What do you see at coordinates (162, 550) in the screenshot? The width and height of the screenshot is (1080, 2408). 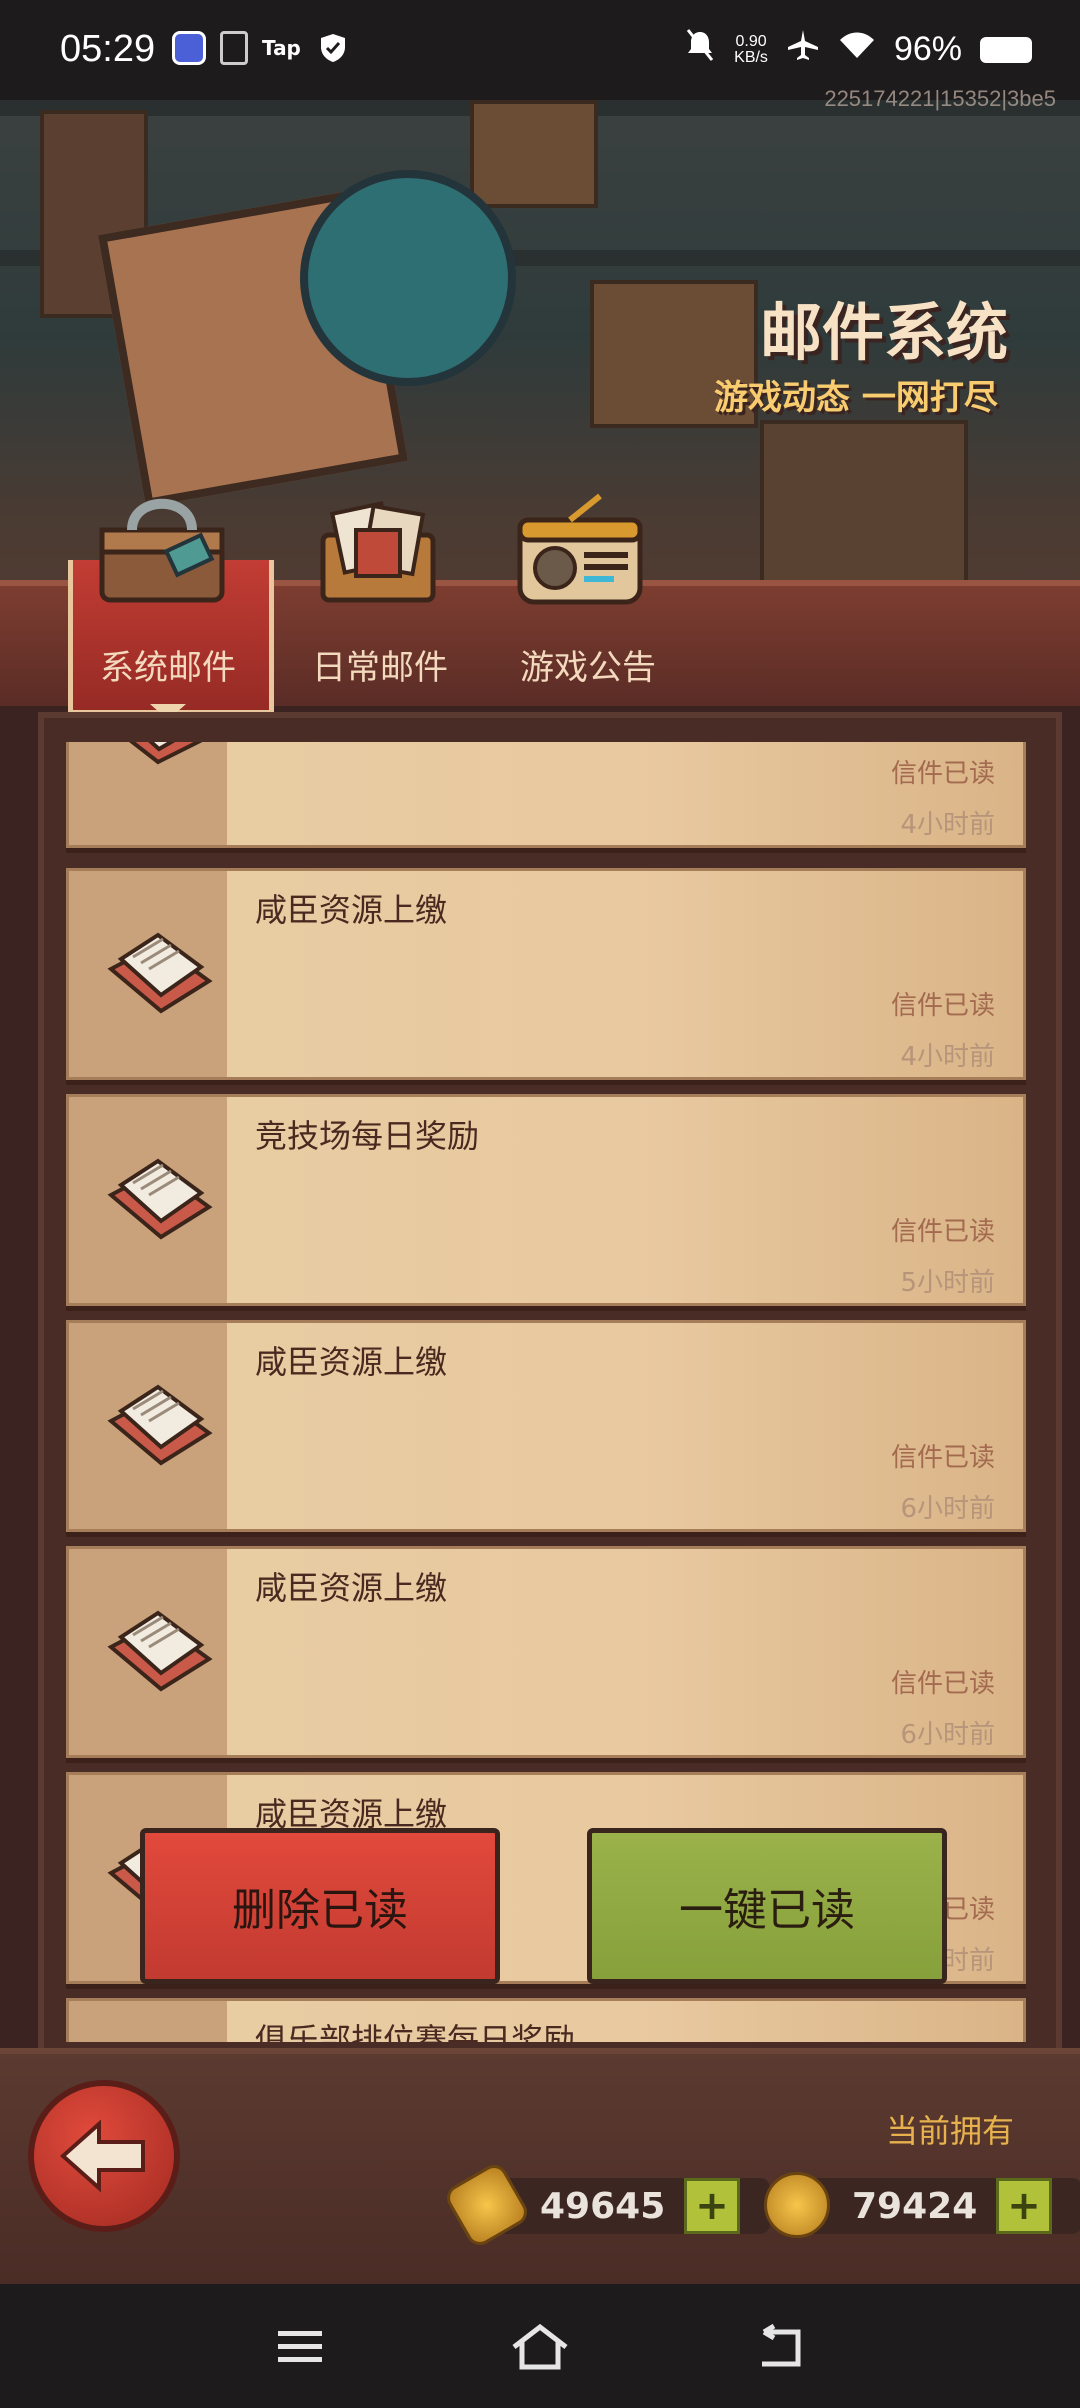 I see `treasure-chest-icon` at bounding box center [162, 550].